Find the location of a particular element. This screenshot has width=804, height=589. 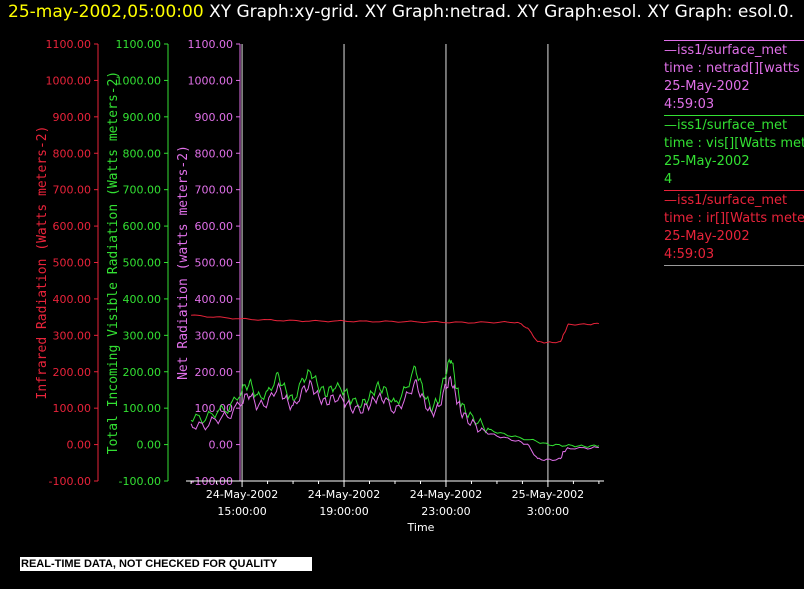

series-line-vis is located at coordinates (395, 403).